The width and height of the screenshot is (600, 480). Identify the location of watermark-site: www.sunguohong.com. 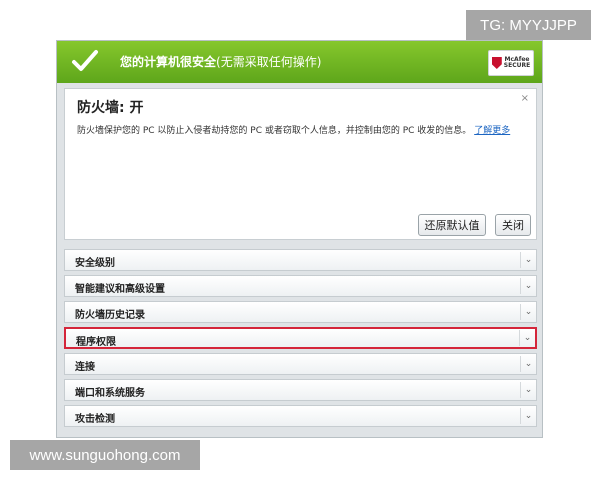
(105, 455).